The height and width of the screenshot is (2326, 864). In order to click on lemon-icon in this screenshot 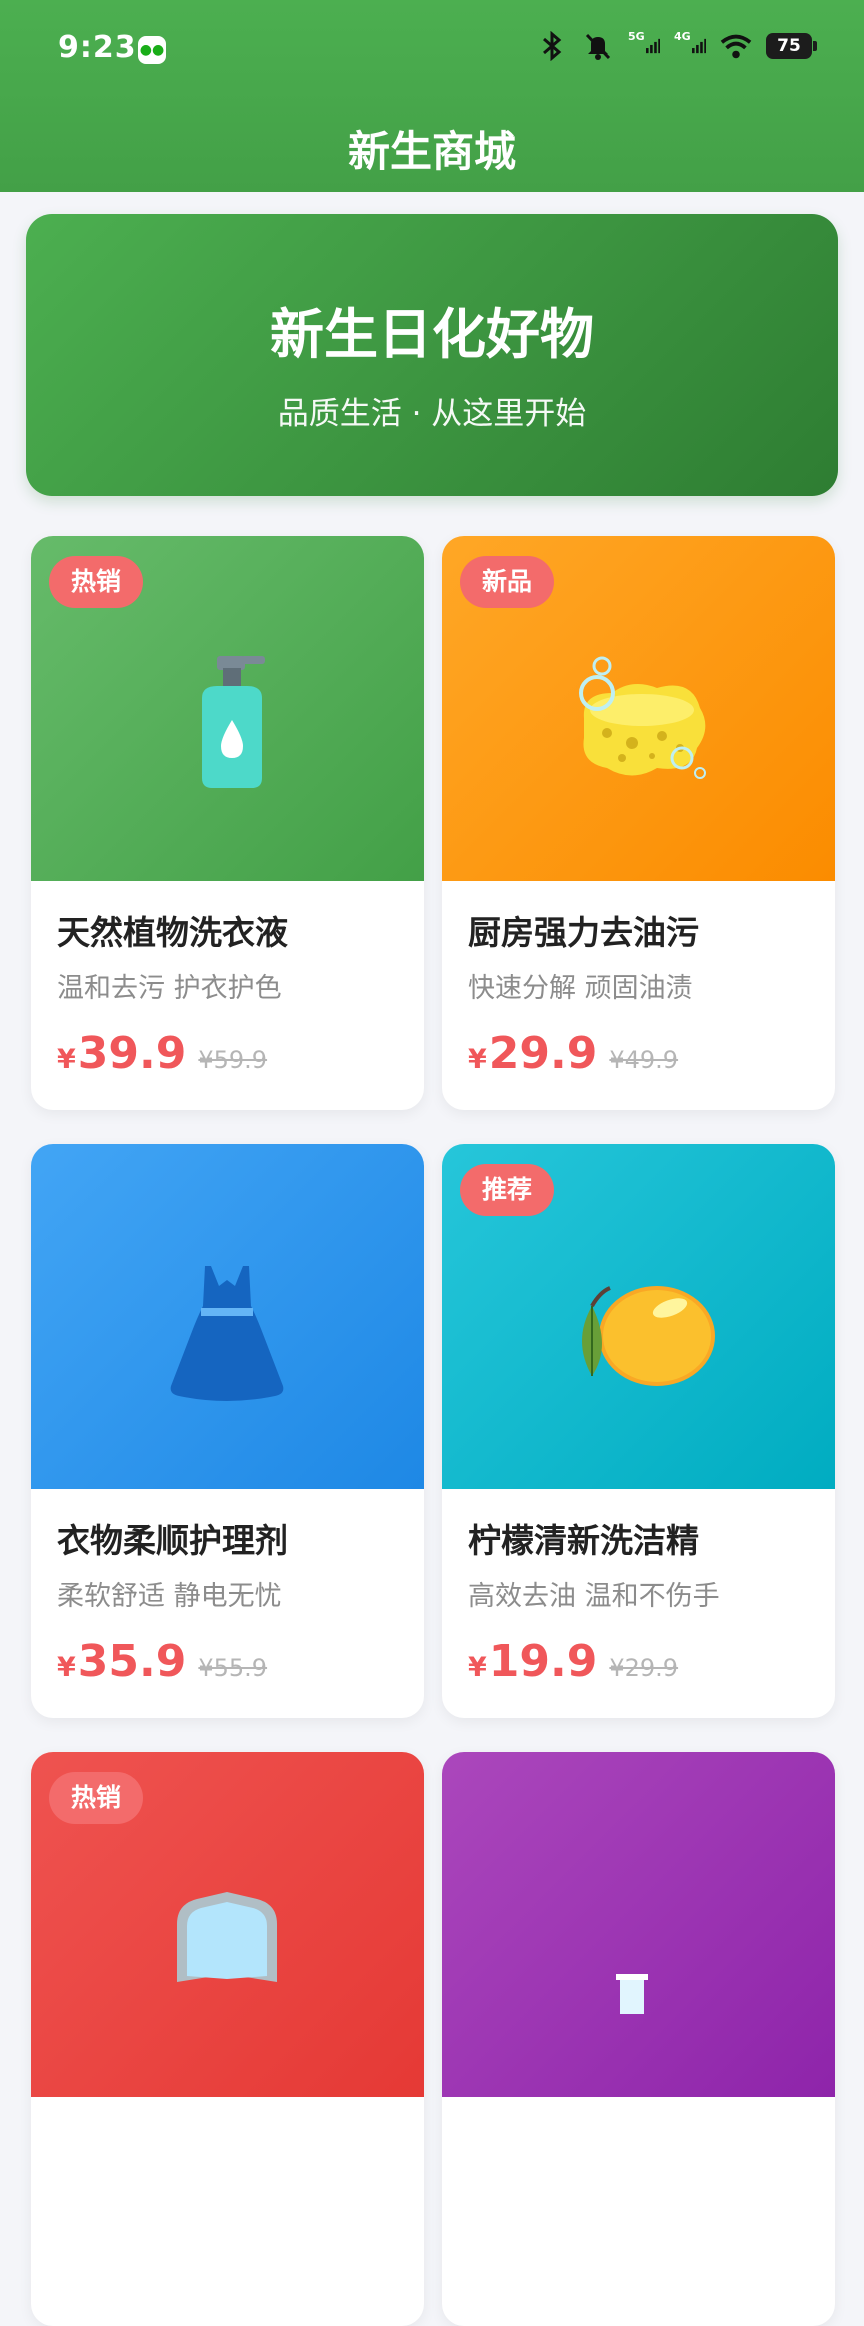, I will do `click(642, 1331)`.